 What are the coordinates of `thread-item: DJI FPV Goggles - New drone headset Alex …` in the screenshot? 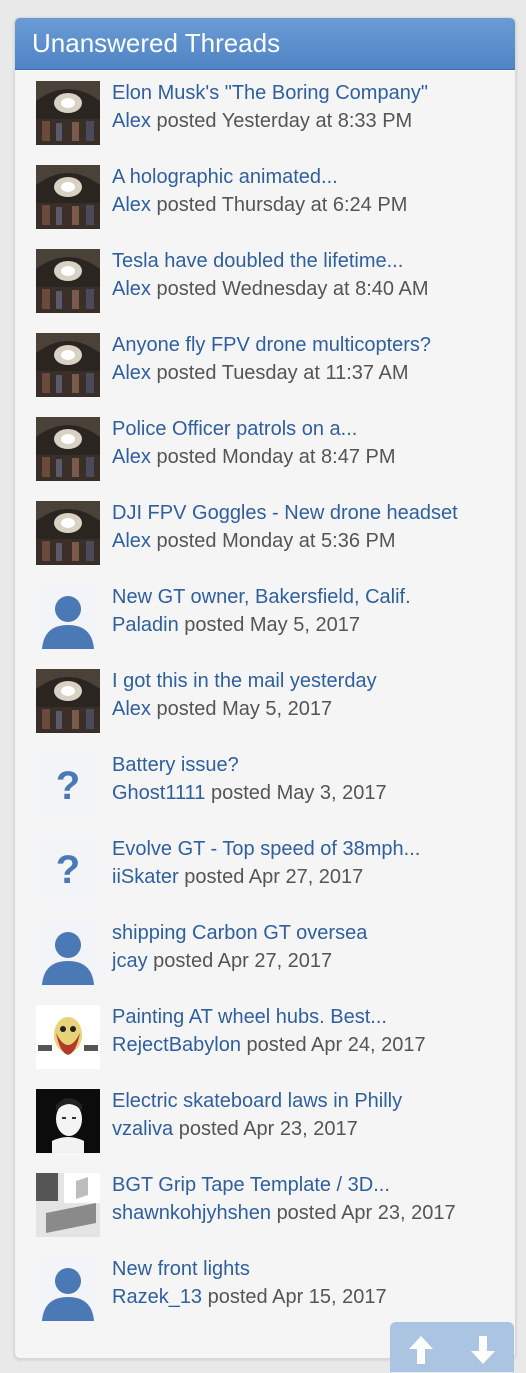 It's located at (265, 538).